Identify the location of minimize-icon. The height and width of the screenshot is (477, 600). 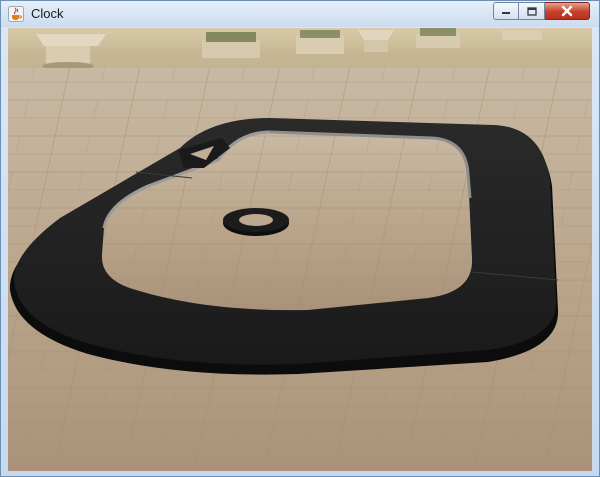
(506, 13).